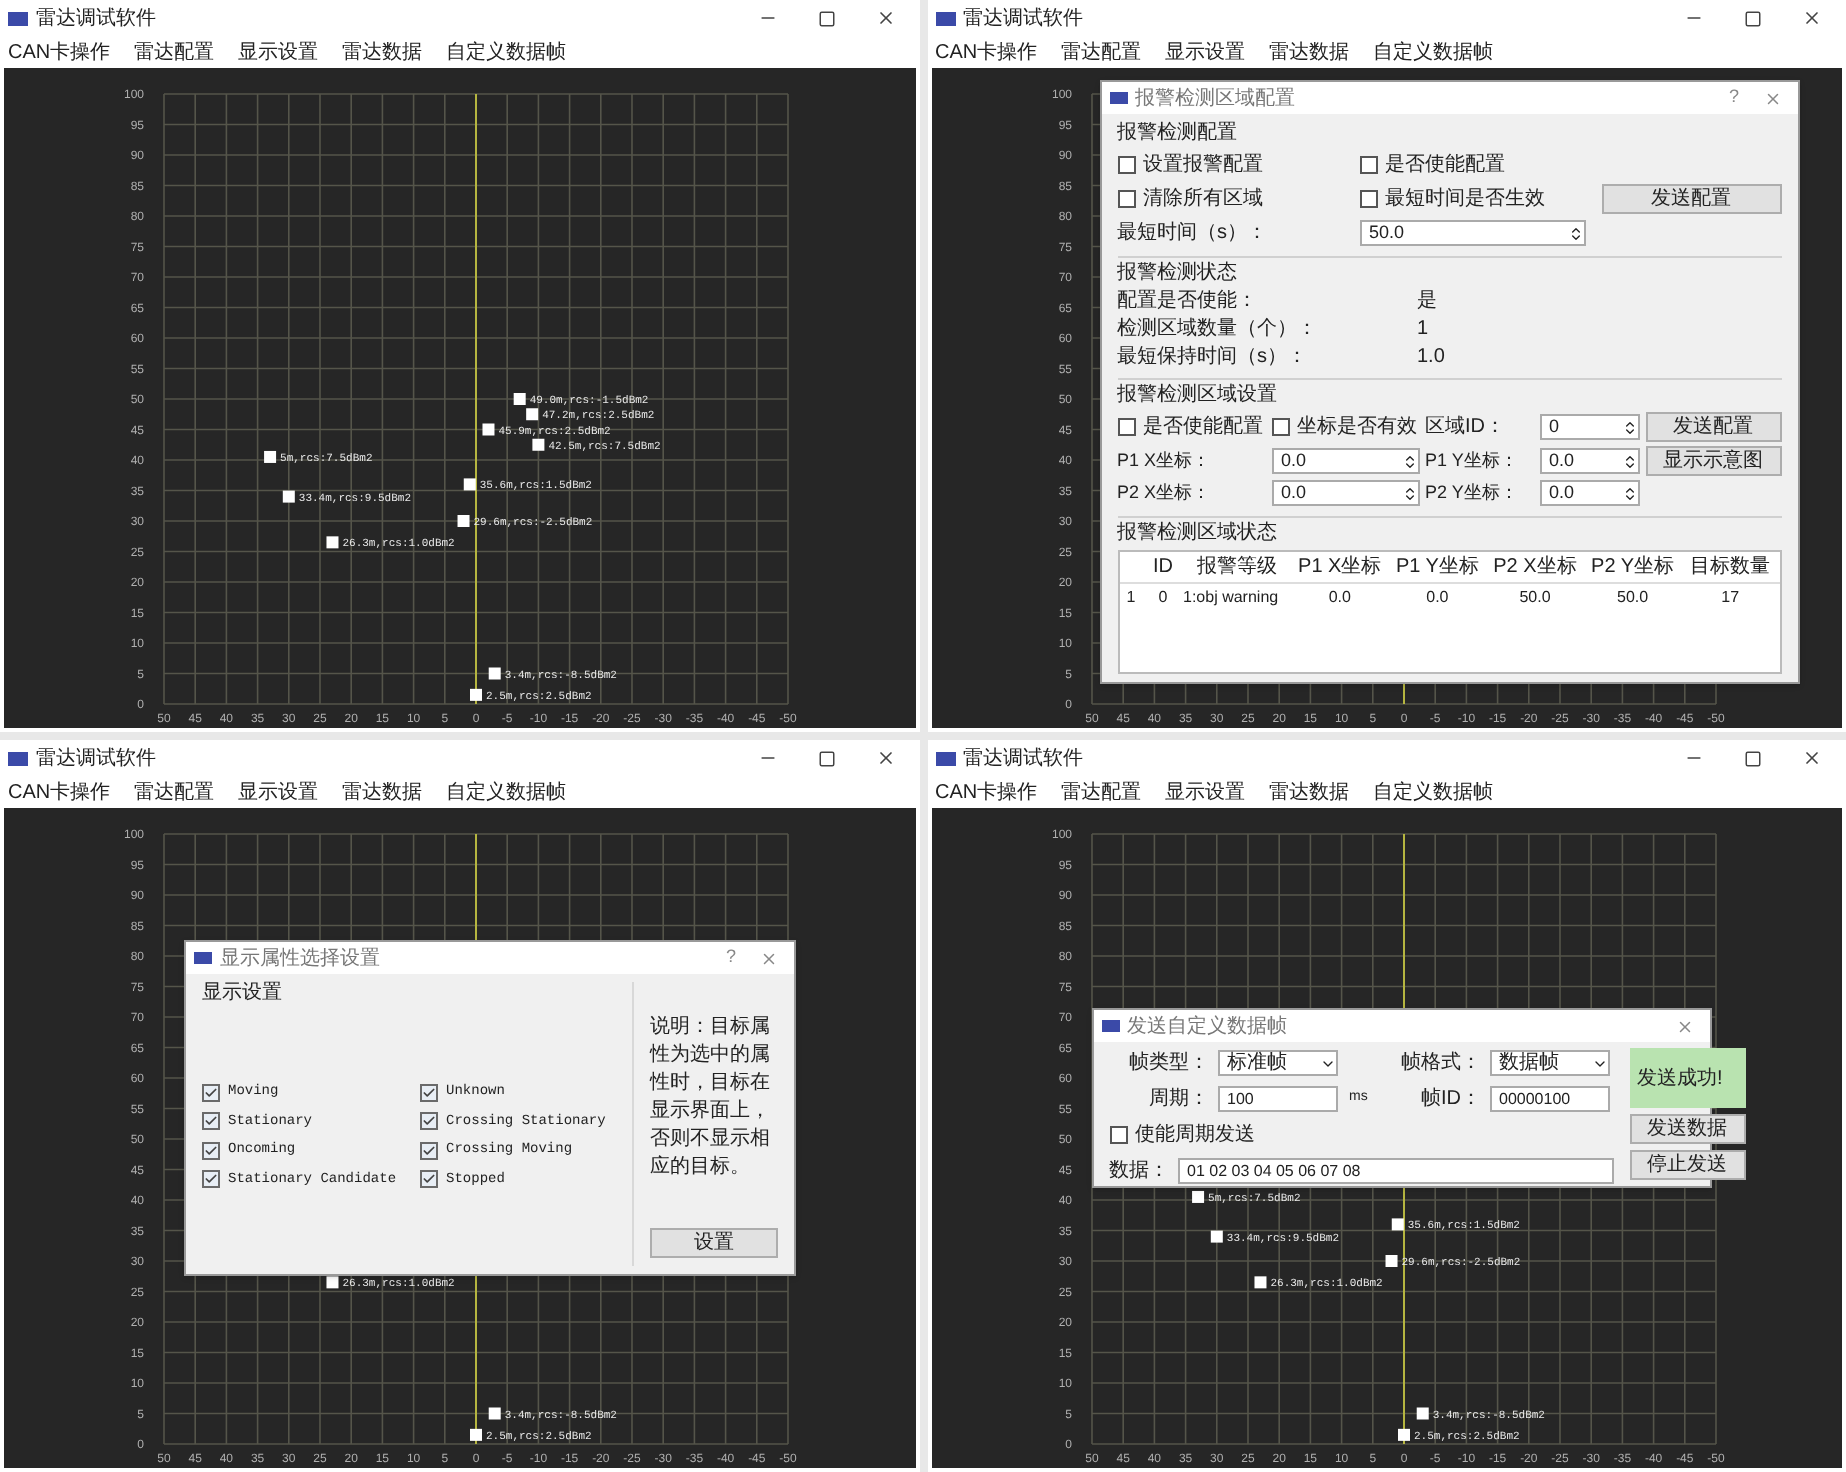  What do you see at coordinates (1687, 1129) in the screenshot?
I see `dialog-button: 发送数据` at bounding box center [1687, 1129].